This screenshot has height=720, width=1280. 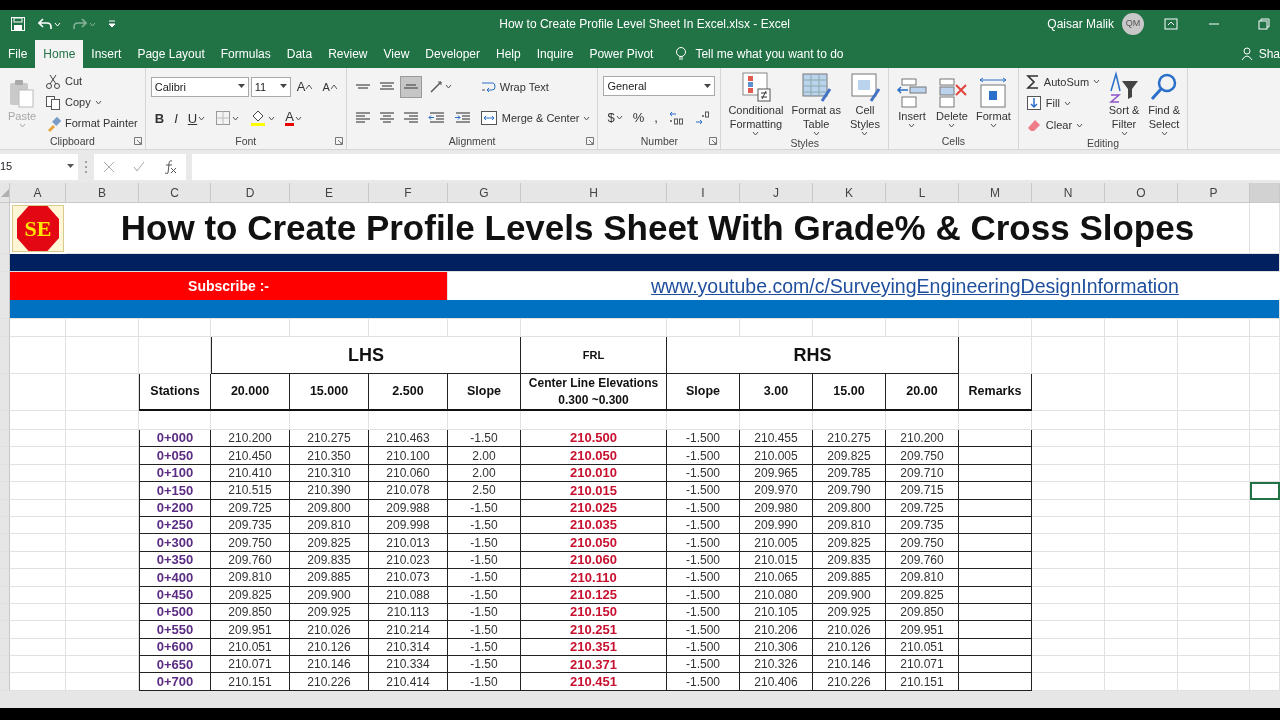 What do you see at coordinates (245, 54) in the screenshot?
I see `ribbon-tab: Formulas` at bounding box center [245, 54].